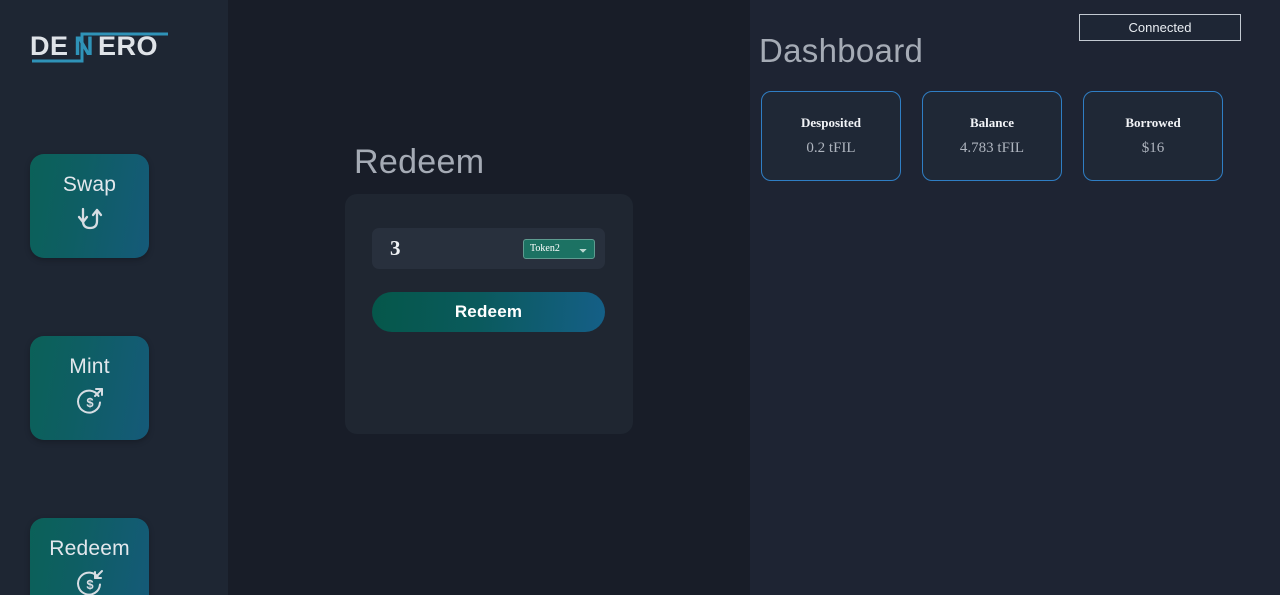 The height and width of the screenshot is (595, 1280). Describe the element at coordinates (90, 219) in the screenshot. I see `swap-arrows-icon` at that location.